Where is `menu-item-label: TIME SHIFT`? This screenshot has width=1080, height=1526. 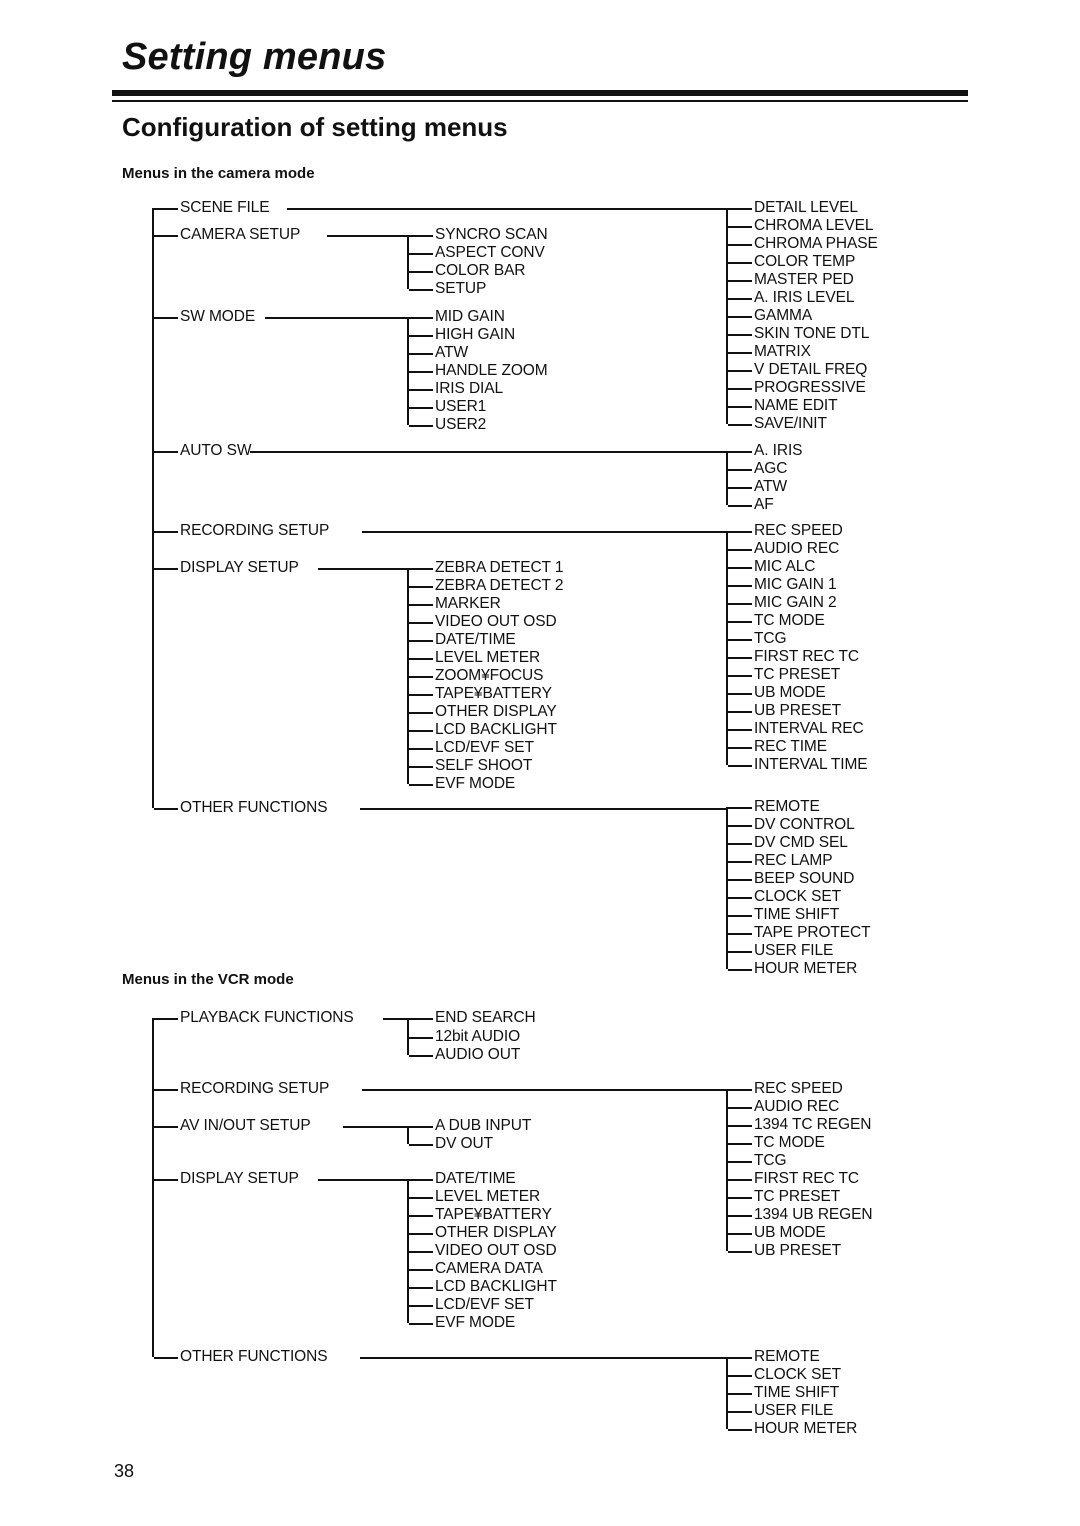
menu-item-label: TIME SHIFT is located at coordinates (797, 1392).